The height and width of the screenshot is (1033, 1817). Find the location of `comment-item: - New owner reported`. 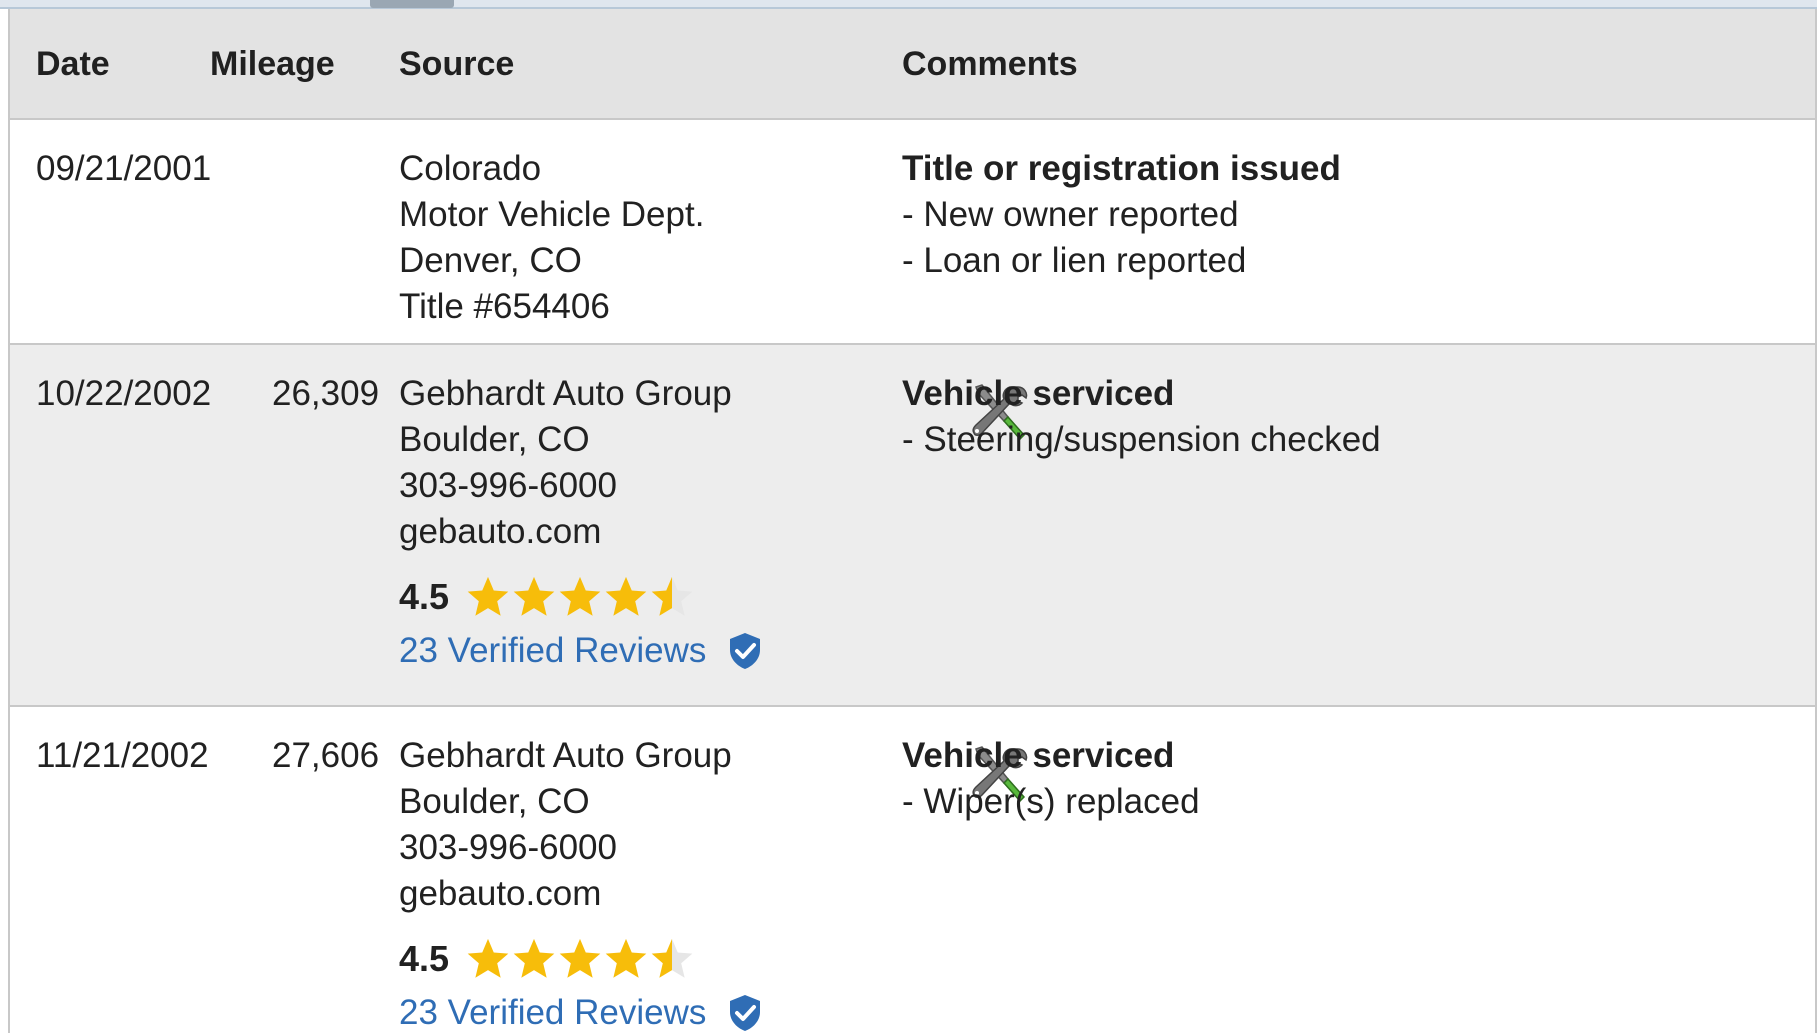

comment-item: - New owner reported is located at coordinates (1070, 214).